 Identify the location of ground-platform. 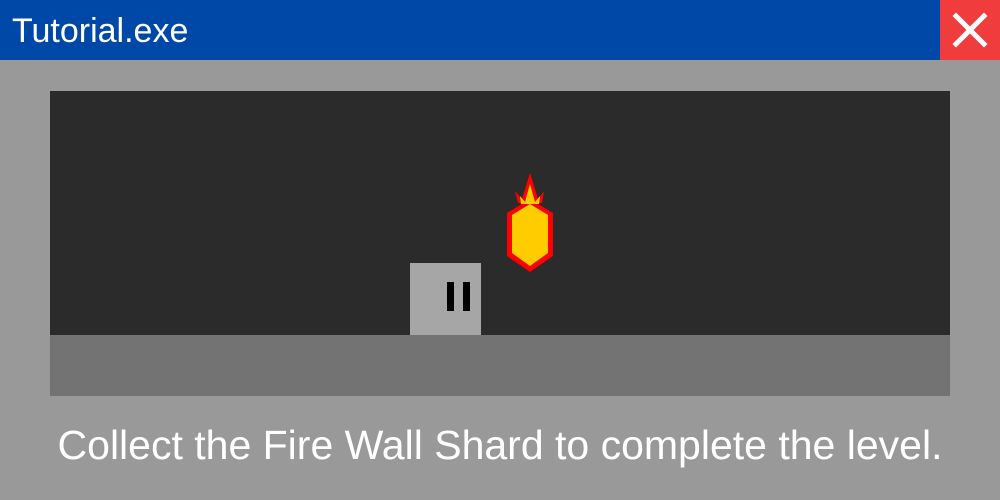
(500, 365).